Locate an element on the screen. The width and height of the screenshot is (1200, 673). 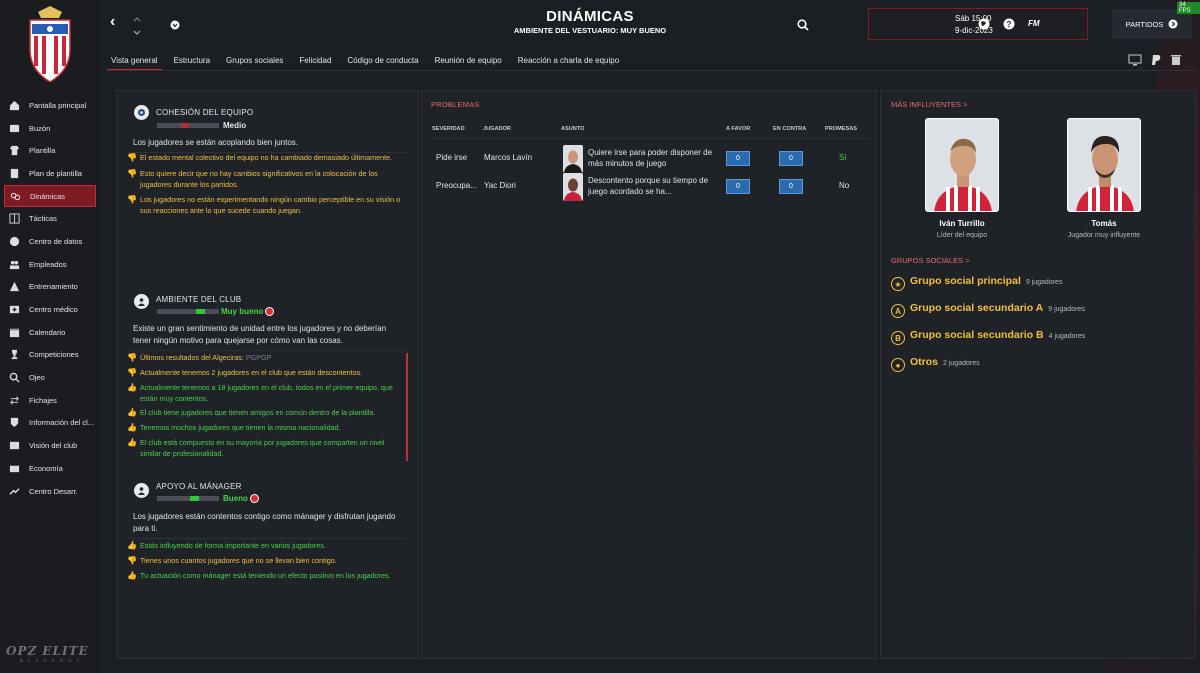
tab: Felicidad is located at coordinates (315, 63).